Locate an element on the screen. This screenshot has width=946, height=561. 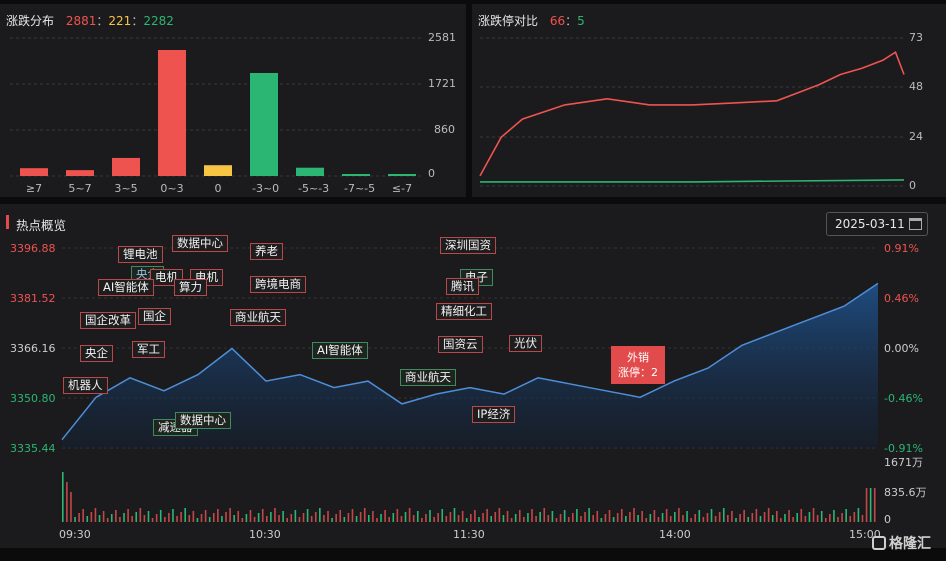
topic-label: 光伏 is located at coordinates (525, 343).